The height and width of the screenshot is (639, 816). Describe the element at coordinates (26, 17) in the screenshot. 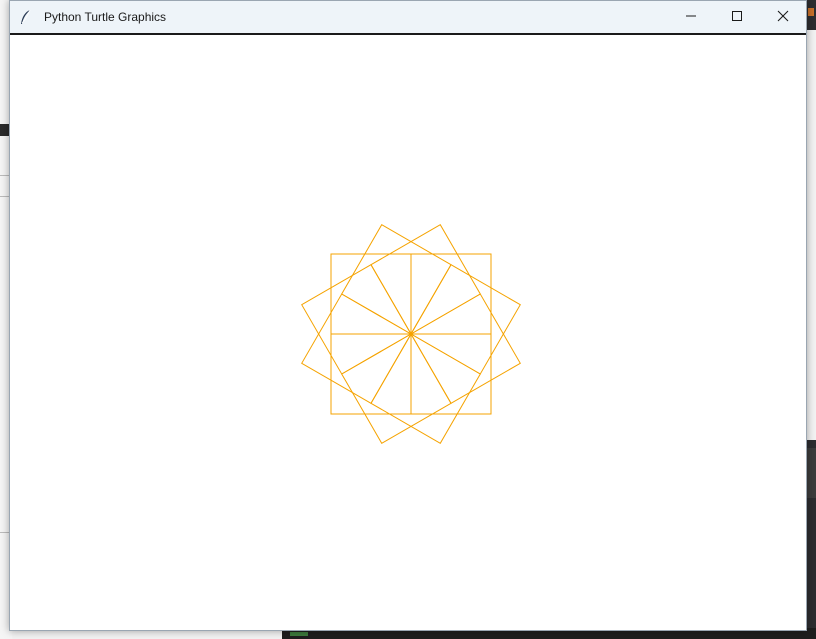

I see `feather-icon` at that location.